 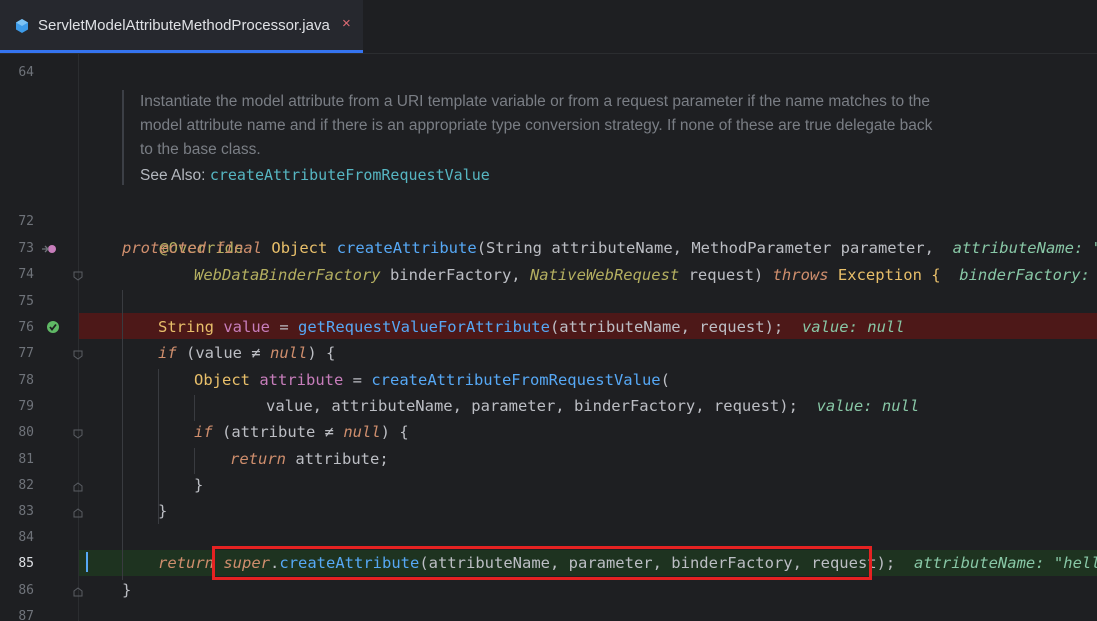 What do you see at coordinates (173, 175) in the screenshot?
I see `see-also-label: See Also:` at bounding box center [173, 175].